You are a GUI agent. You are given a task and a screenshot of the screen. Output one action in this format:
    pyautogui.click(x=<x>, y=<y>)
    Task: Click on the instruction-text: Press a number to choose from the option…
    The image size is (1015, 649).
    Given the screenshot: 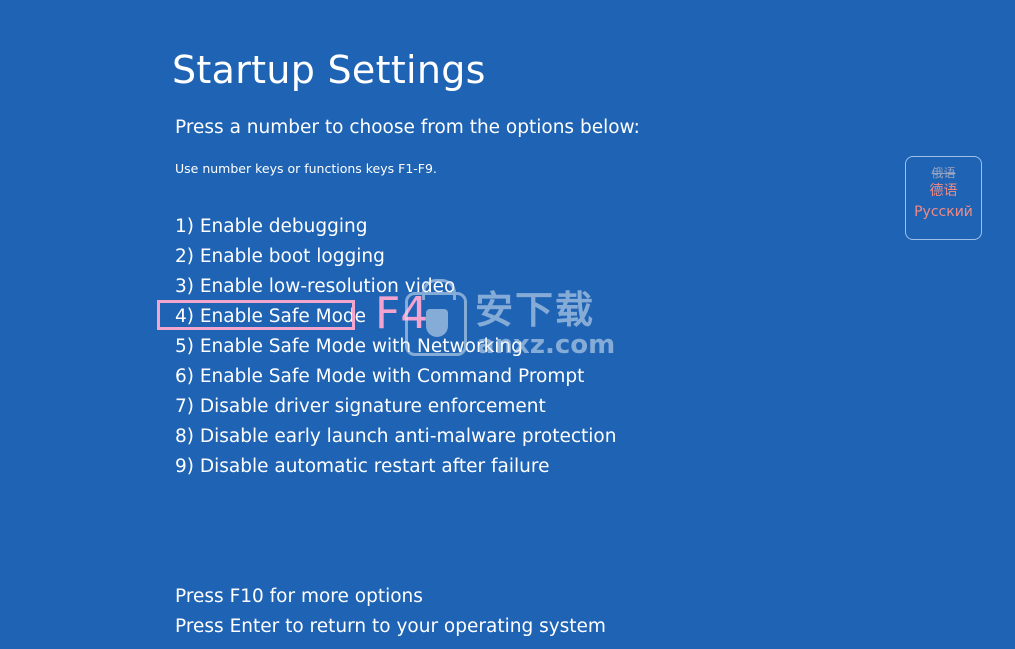 What is the action you would take?
    pyautogui.click(x=407, y=127)
    